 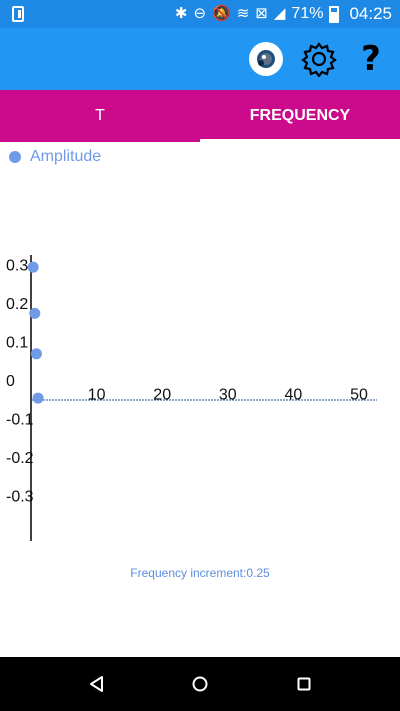 I want to click on sim-icon, so click(x=18, y=14).